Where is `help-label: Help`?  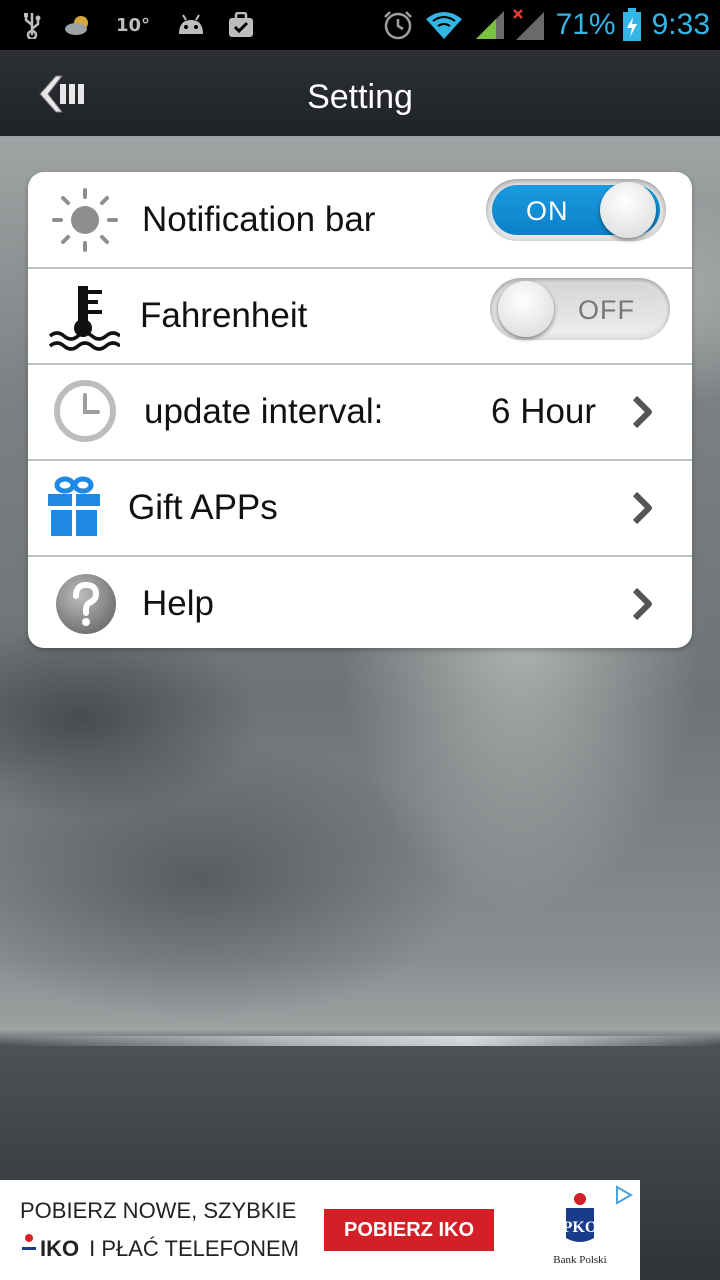
help-label: Help is located at coordinates (178, 603).